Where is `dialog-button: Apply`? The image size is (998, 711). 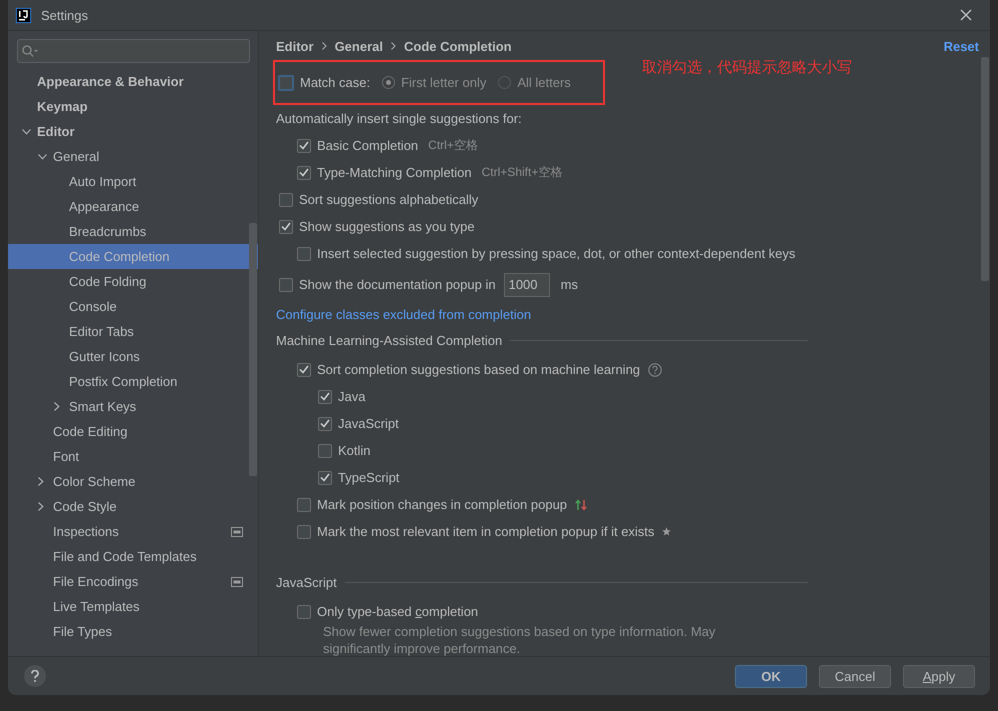
dialog-button: Apply is located at coordinates (939, 676).